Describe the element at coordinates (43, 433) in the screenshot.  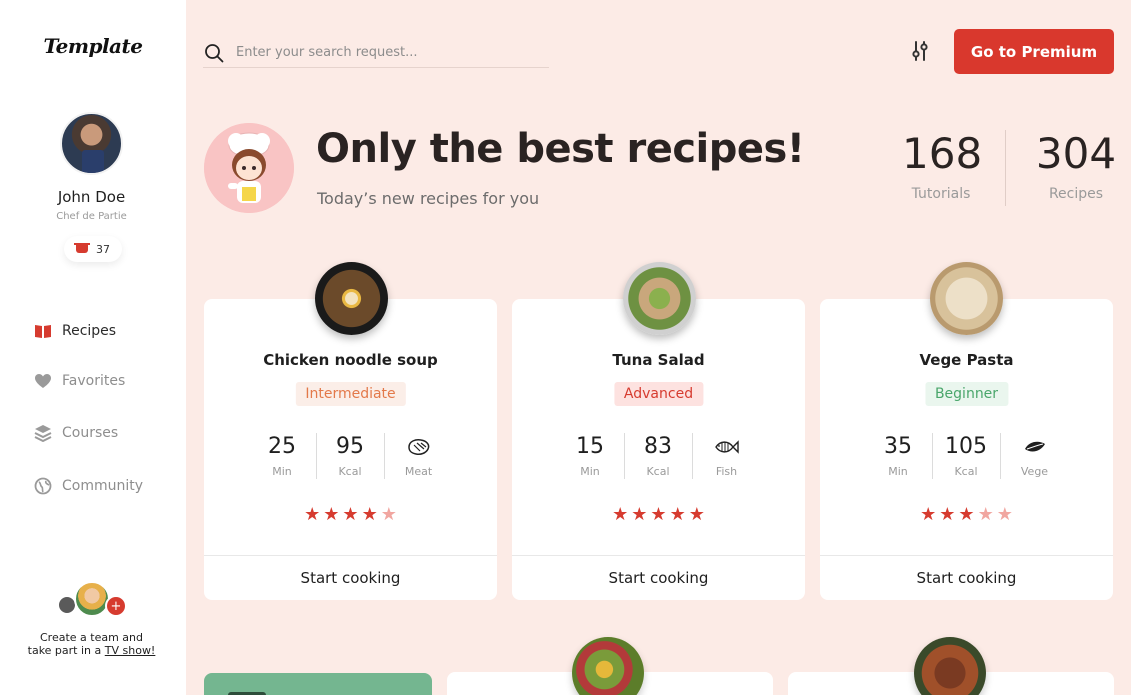
I see `layers-icon` at that location.